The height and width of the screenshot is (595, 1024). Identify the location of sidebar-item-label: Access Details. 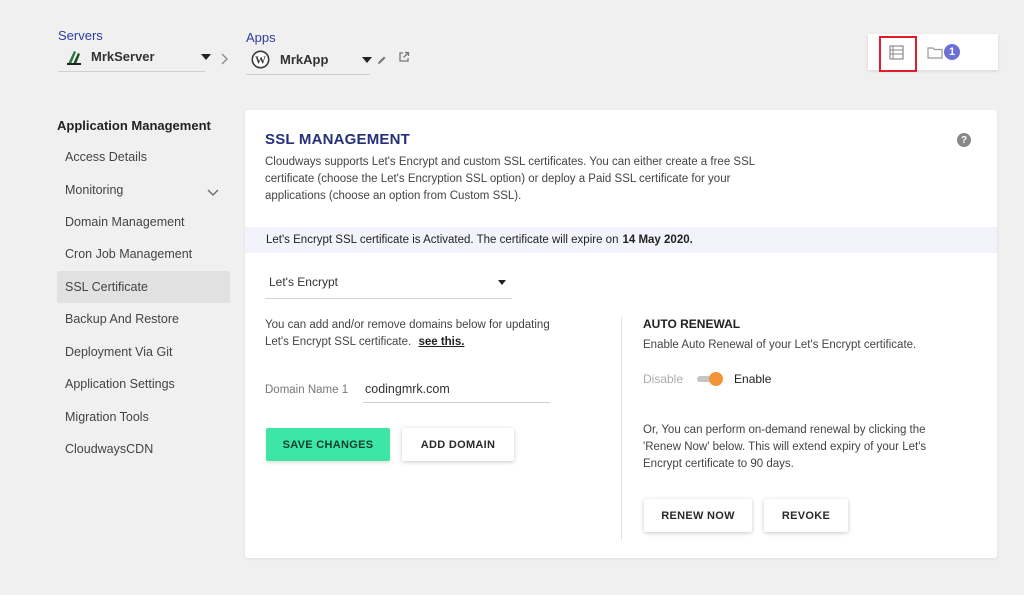
(106, 157).